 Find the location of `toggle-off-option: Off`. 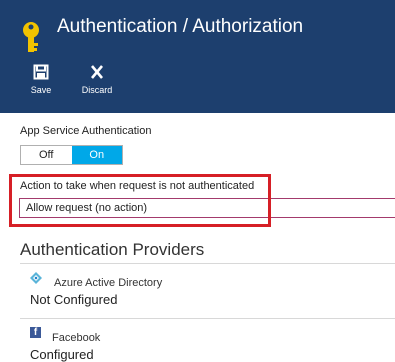

toggle-off-option: Off is located at coordinates (46, 155).